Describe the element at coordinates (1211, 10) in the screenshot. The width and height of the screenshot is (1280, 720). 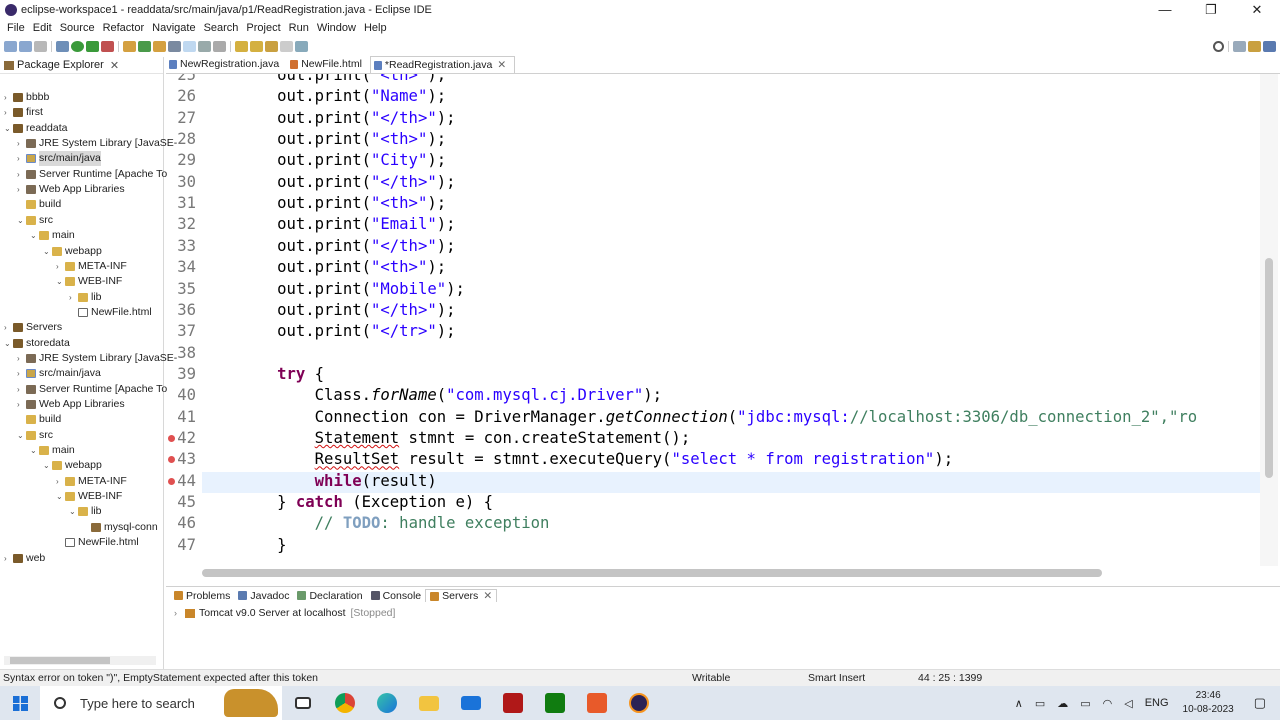
I see `maximize-button: ❐` at that location.